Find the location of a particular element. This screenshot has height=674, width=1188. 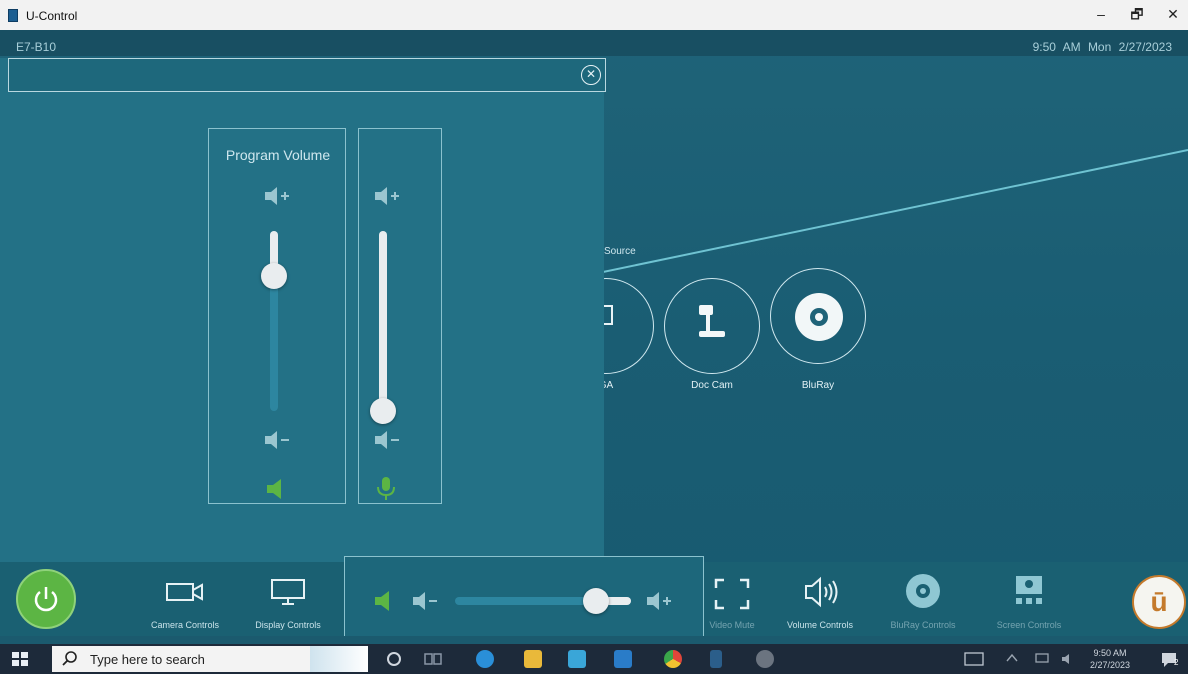

maximize-button: 🗗 is located at coordinates (1137, 14).